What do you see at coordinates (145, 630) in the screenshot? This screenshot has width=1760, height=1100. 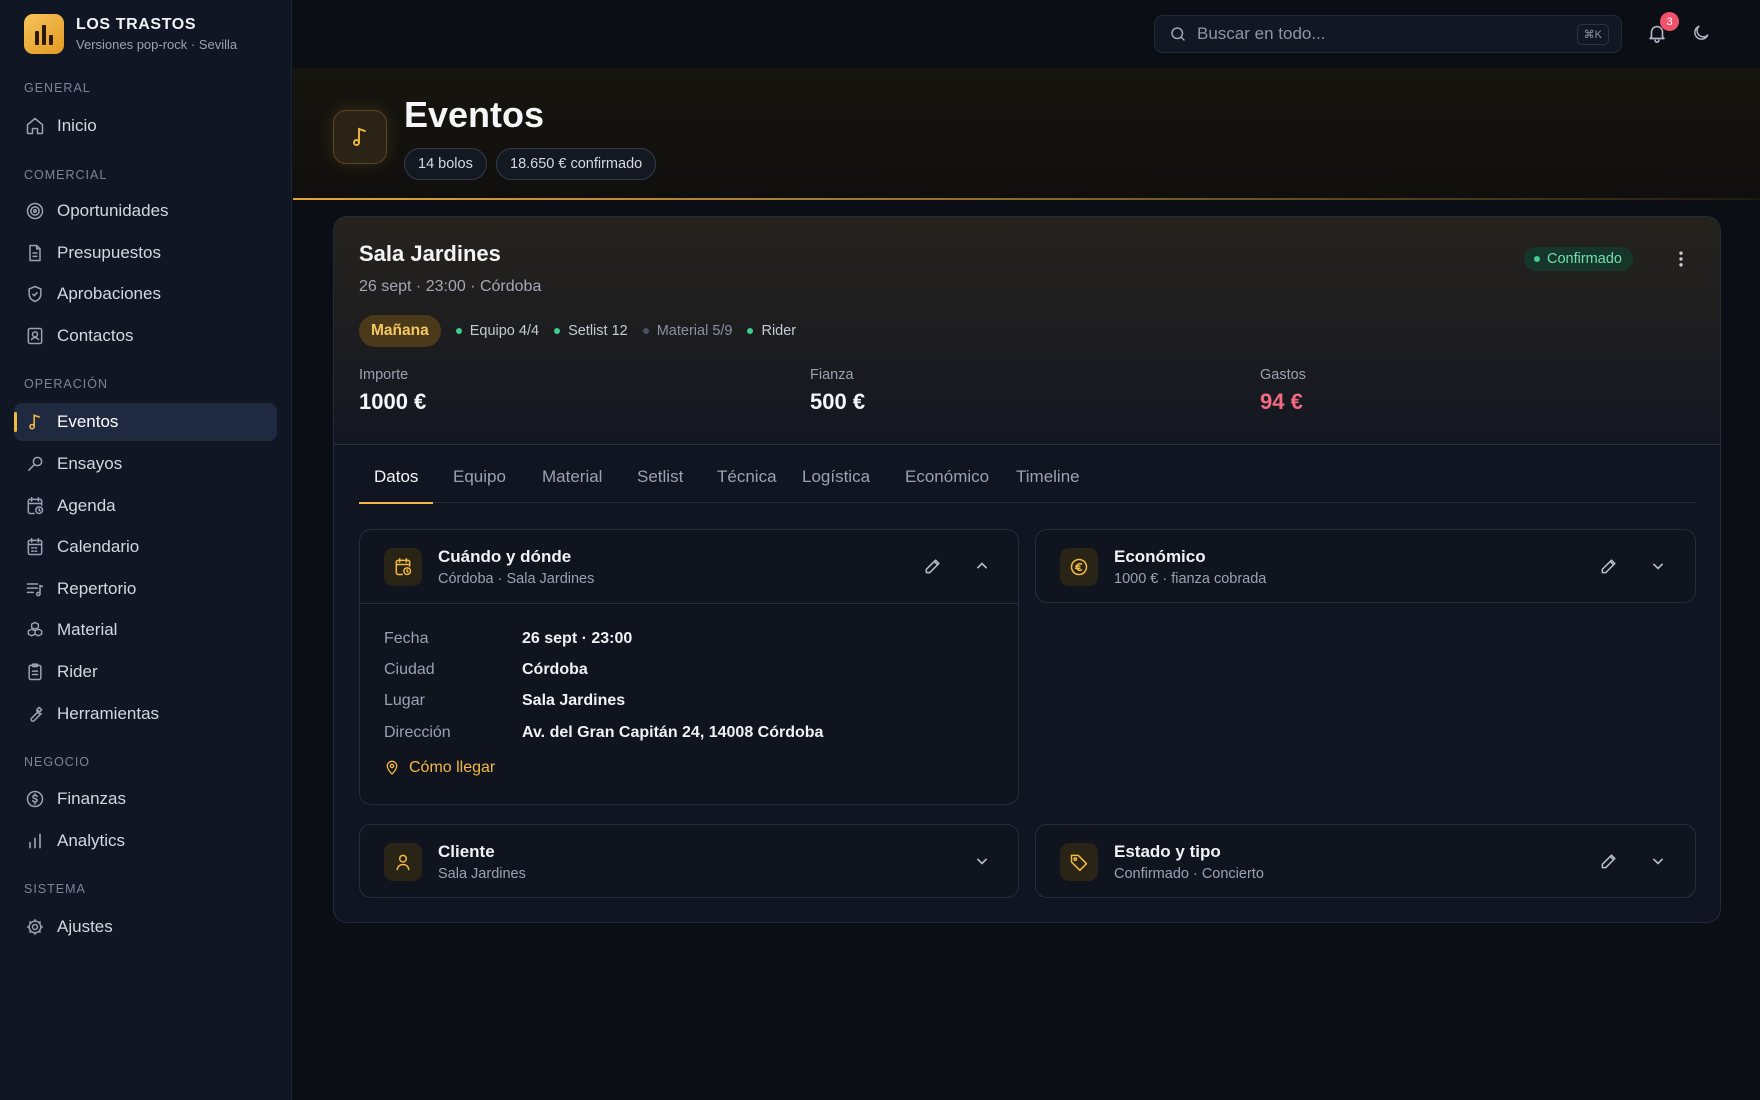 I see `sidebar-item-material: Material` at bounding box center [145, 630].